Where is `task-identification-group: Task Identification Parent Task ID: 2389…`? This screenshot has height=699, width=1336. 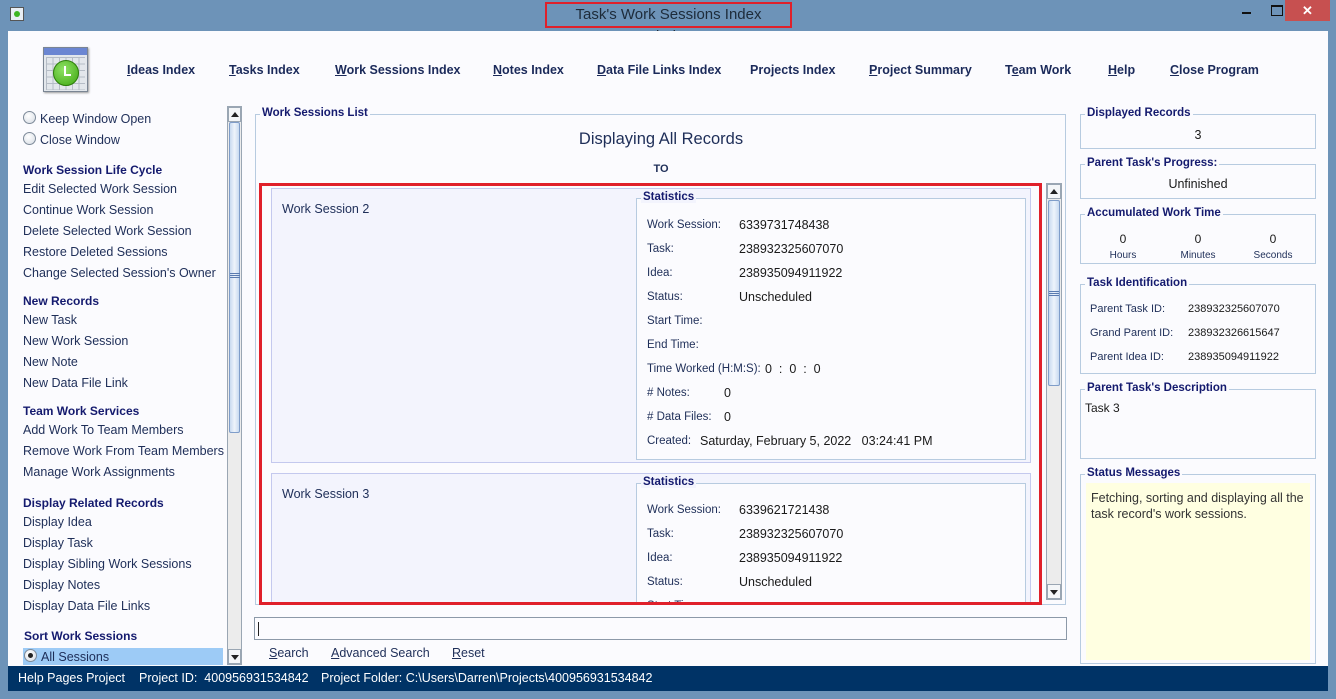 task-identification-group: Task Identification Parent Task ID: 2389… is located at coordinates (1198, 325).